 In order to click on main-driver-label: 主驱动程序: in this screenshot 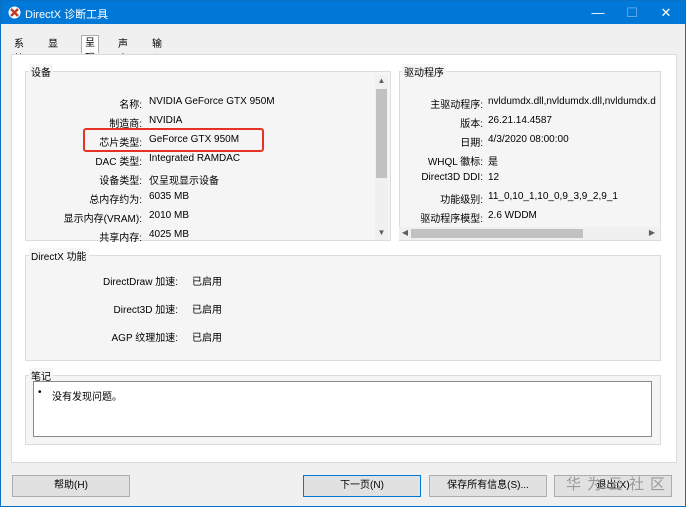, I will do `click(456, 105)`.